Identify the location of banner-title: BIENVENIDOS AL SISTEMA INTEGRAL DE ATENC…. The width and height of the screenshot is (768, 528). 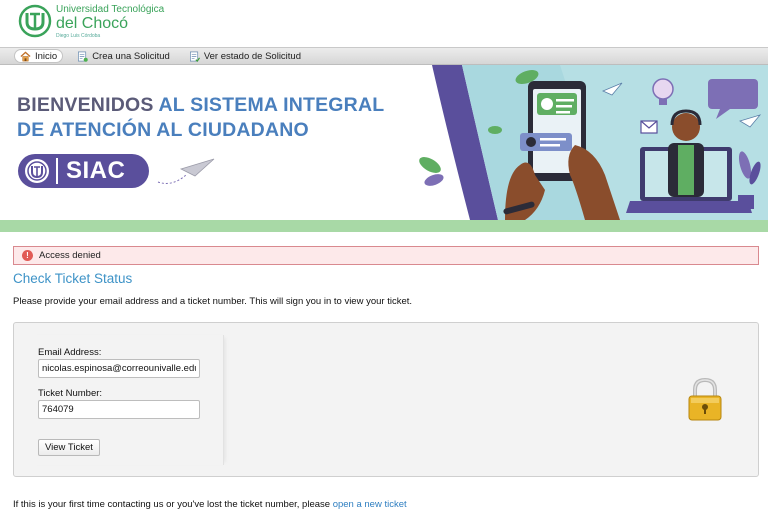
(200, 118).